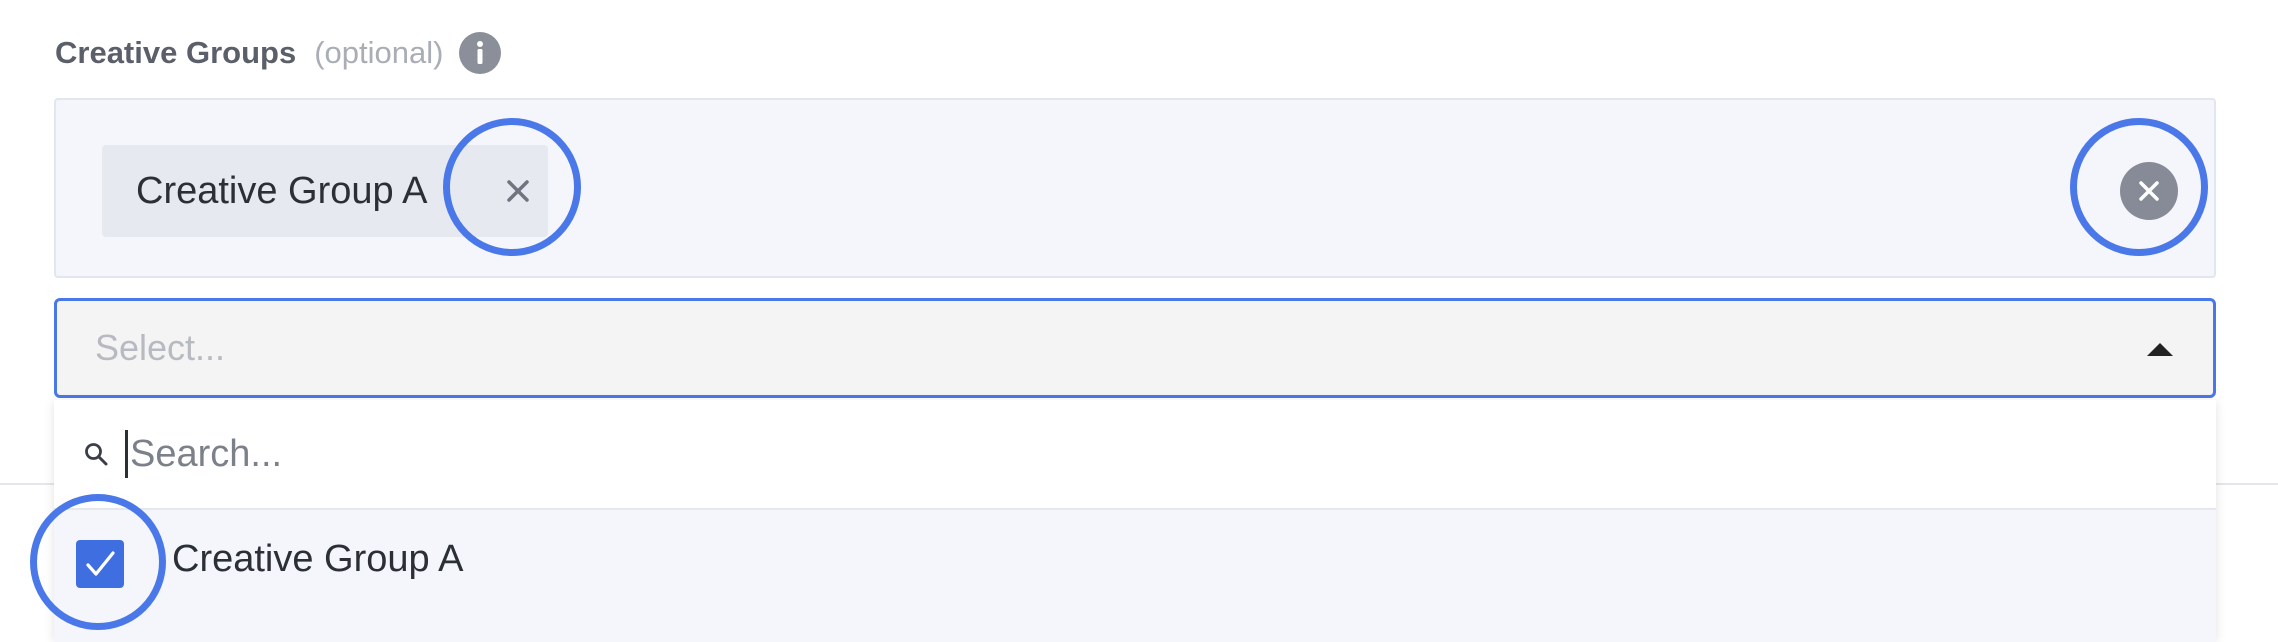 Image resolution: width=2278 pixels, height=642 pixels. Describe the element at coordinates (282, 190) in the screenshot. I see `tag-chip-label: Creative Group A` at that location.